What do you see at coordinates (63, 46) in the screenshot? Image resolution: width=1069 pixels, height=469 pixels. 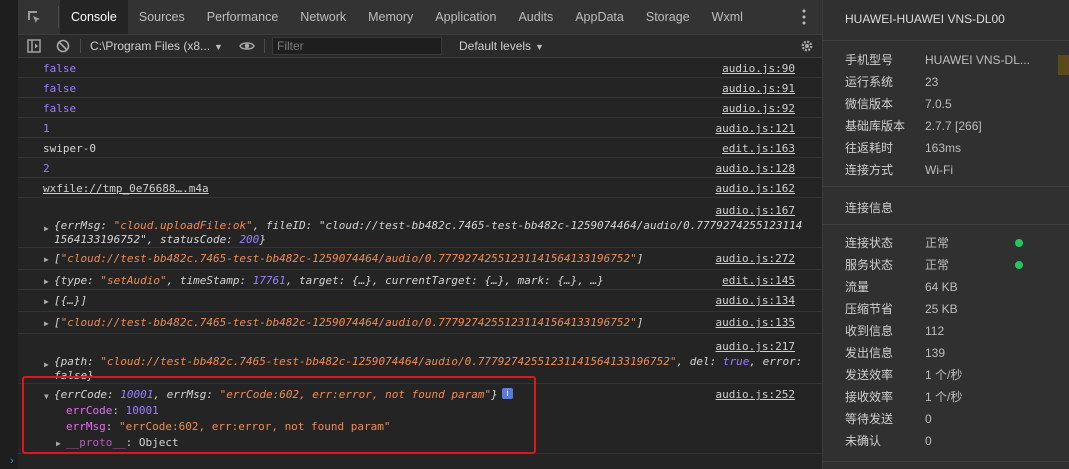 I see `clear-console-icon` at bounding box center [63, 46].